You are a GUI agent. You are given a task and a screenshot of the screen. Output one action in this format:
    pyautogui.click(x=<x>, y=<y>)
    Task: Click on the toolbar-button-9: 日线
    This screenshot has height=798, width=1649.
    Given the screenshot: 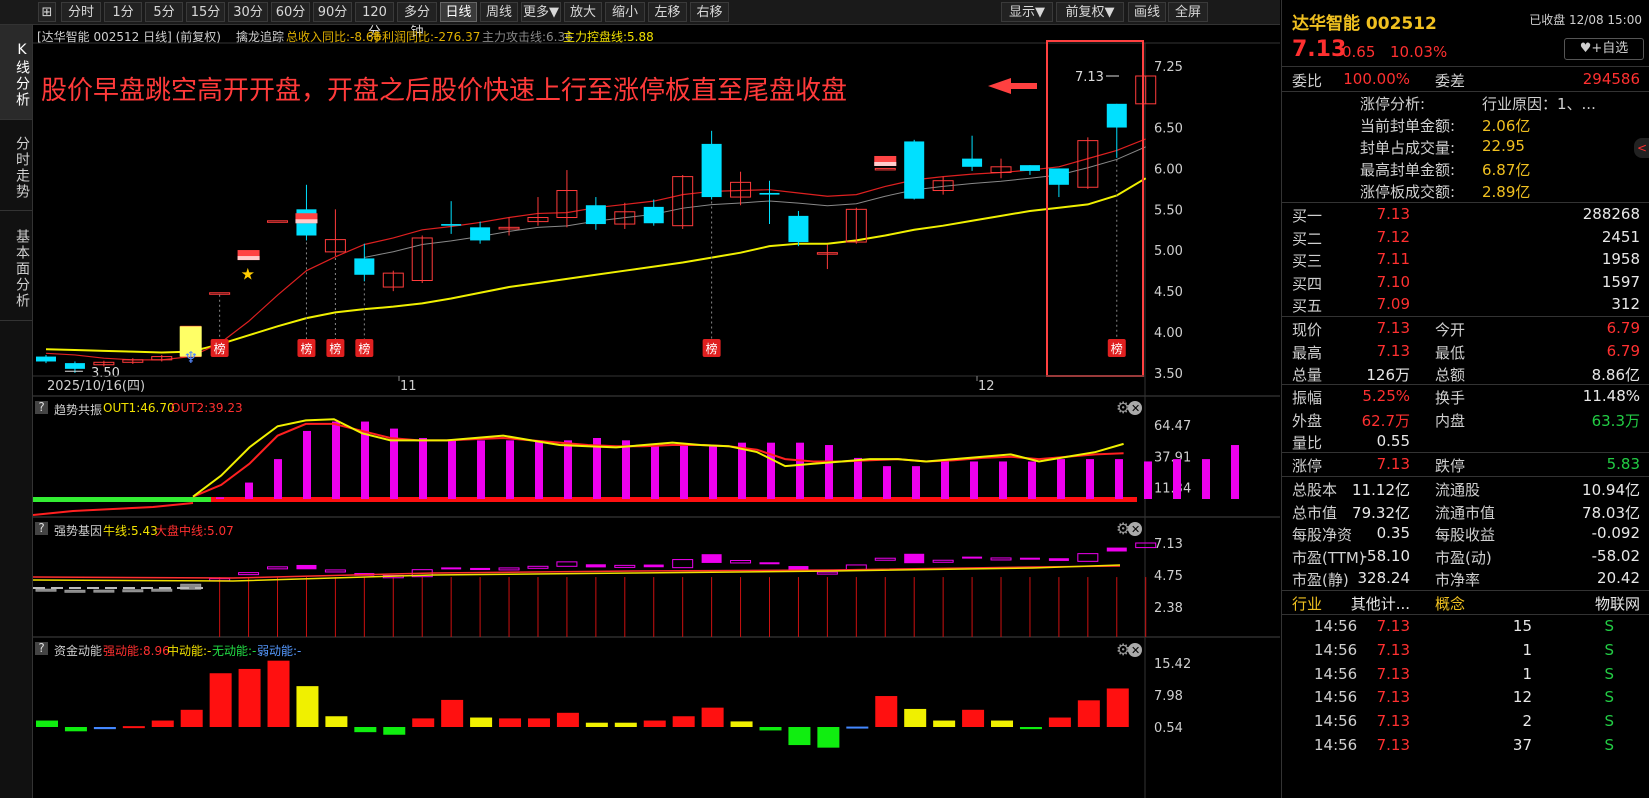 What is the action you would take?
    pyautogui.click(x=458, y=12)
    